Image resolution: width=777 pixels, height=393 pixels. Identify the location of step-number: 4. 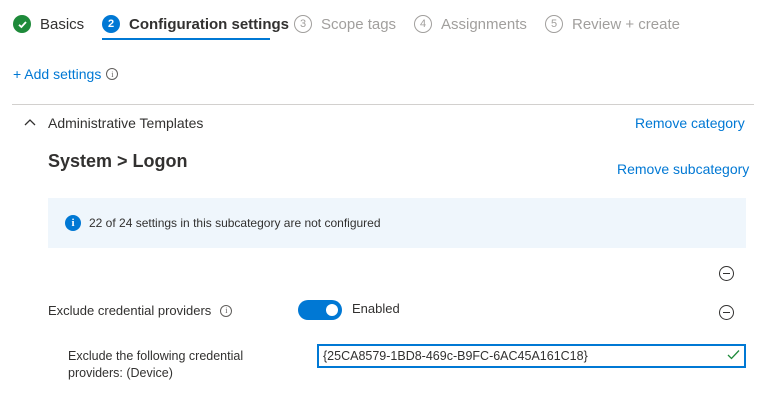
(423, 24).